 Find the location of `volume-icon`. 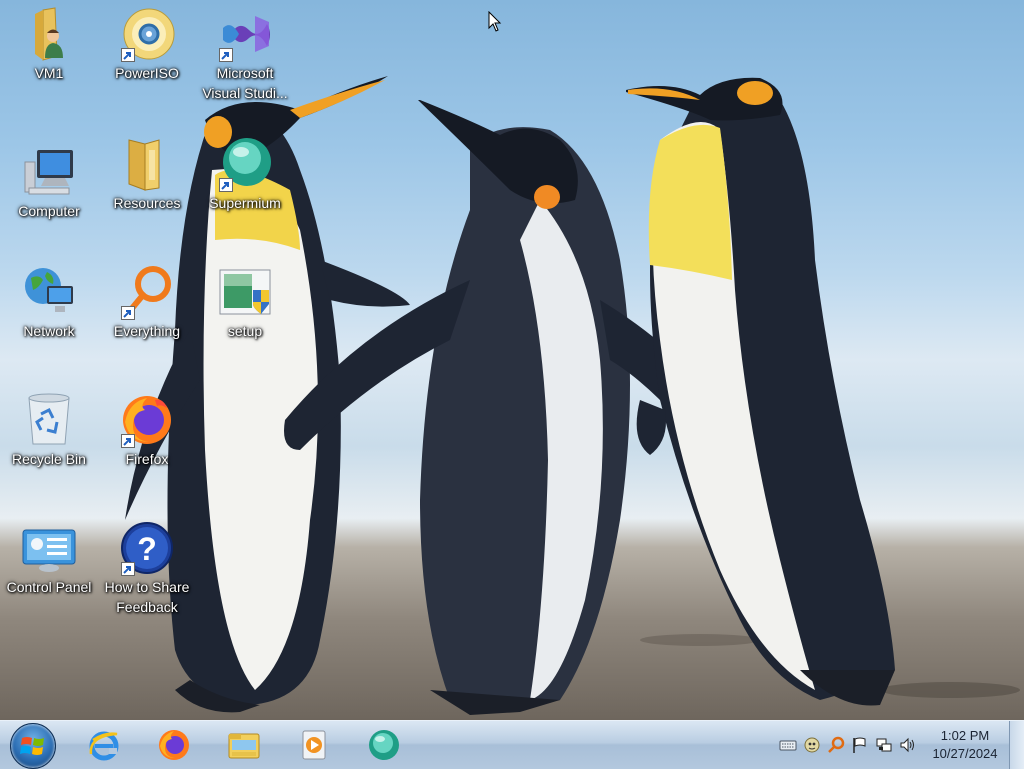

volume-icon is located at coordinates (907, 745).